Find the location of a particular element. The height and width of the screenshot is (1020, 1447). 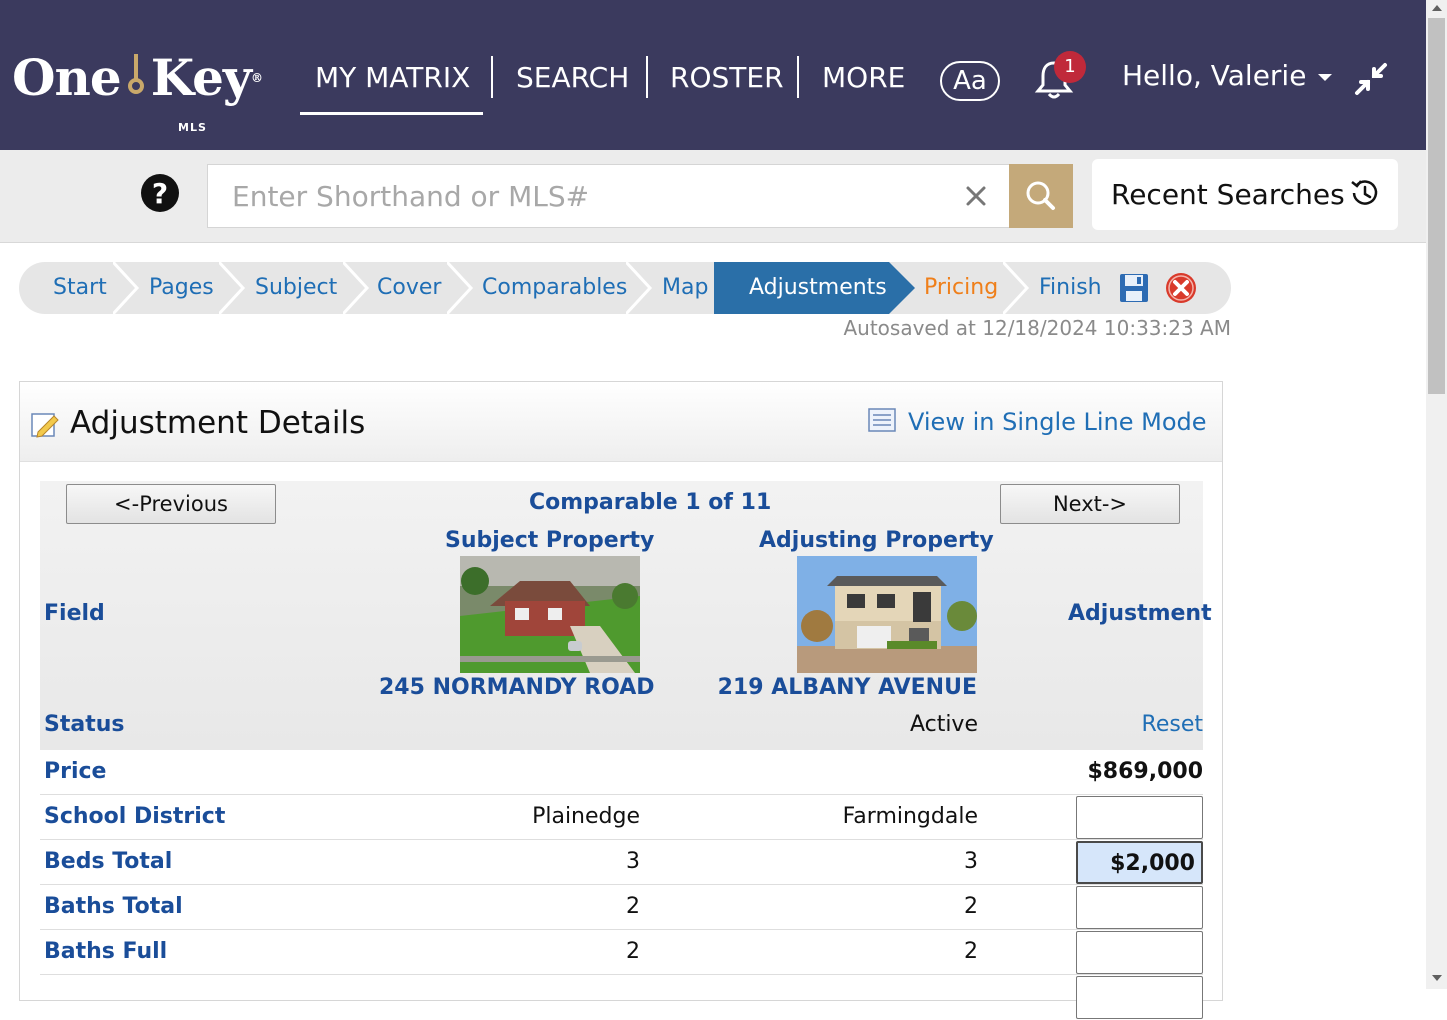

table-row-partial is located at coordinates (621, 997).